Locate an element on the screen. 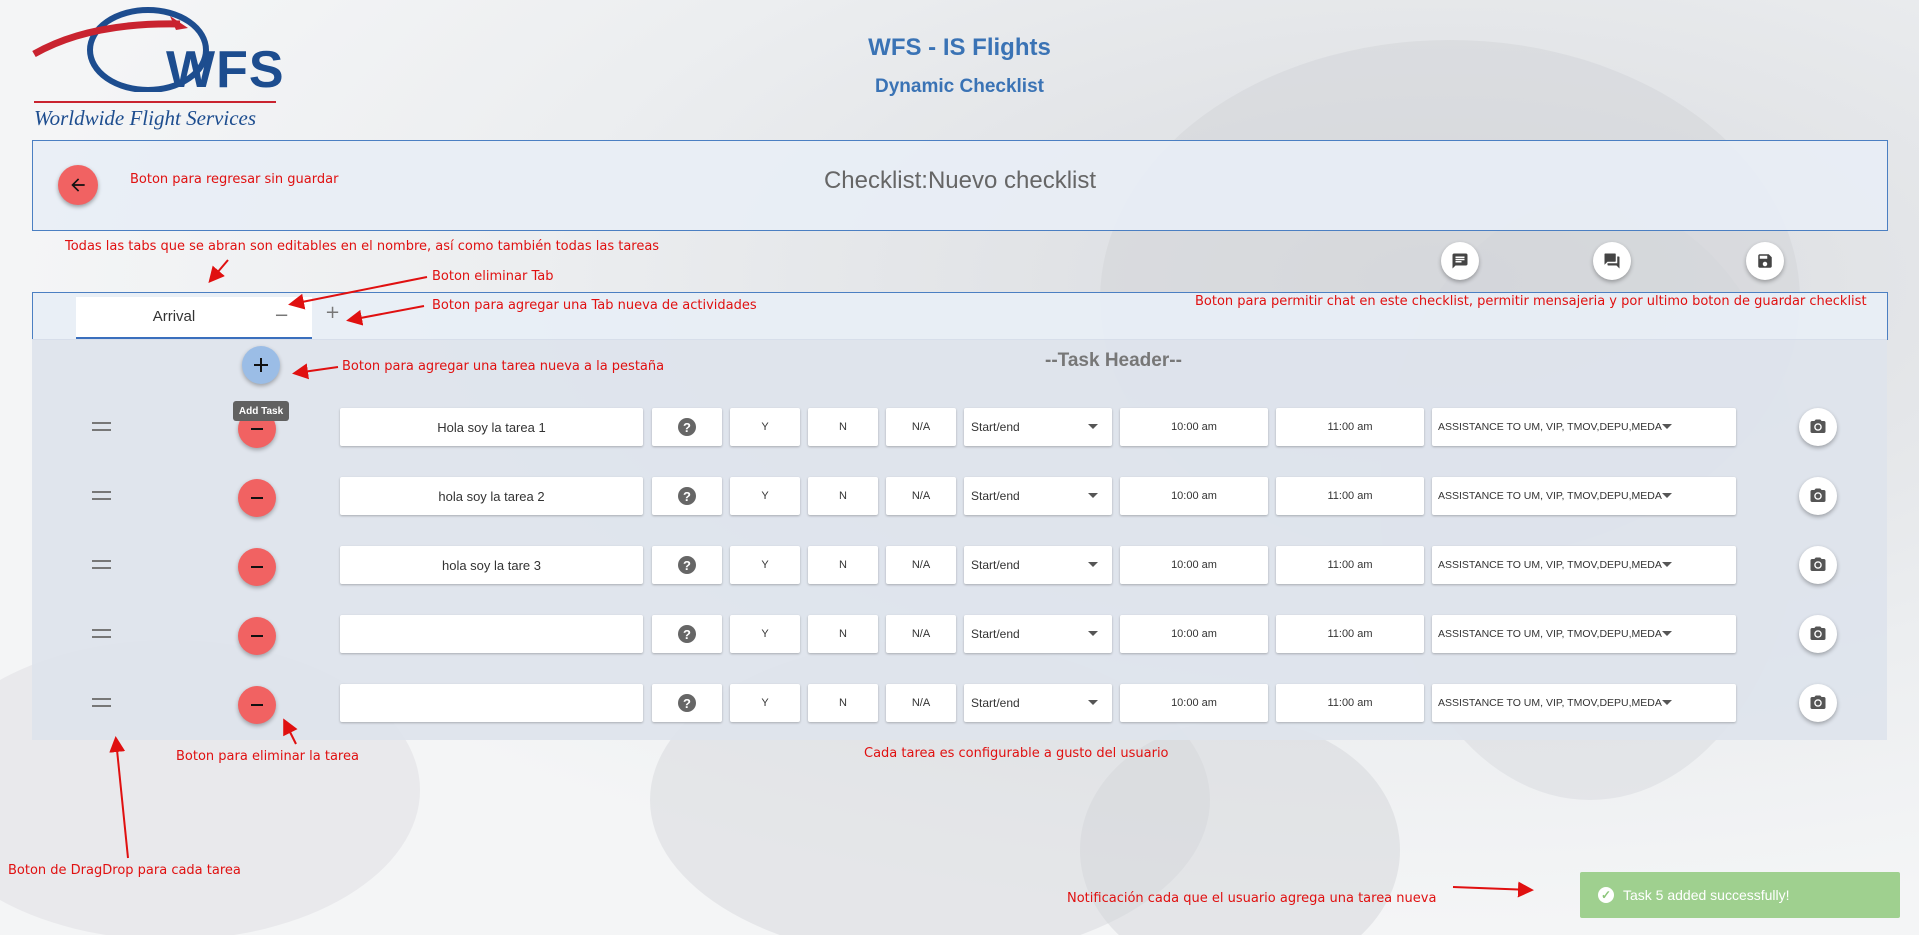 The width and height of the screenshot is (1919, 935). tab-arrival: Arrival − is located at coordinates (194, 318).